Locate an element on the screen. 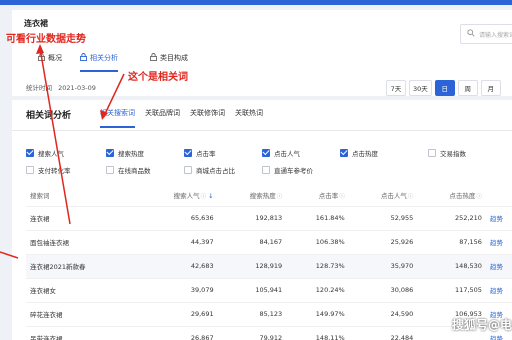 The width and height of the screenshot is (512, 340). annotation-related-words: 这个是相关词 is located at coordinates (158, 77).